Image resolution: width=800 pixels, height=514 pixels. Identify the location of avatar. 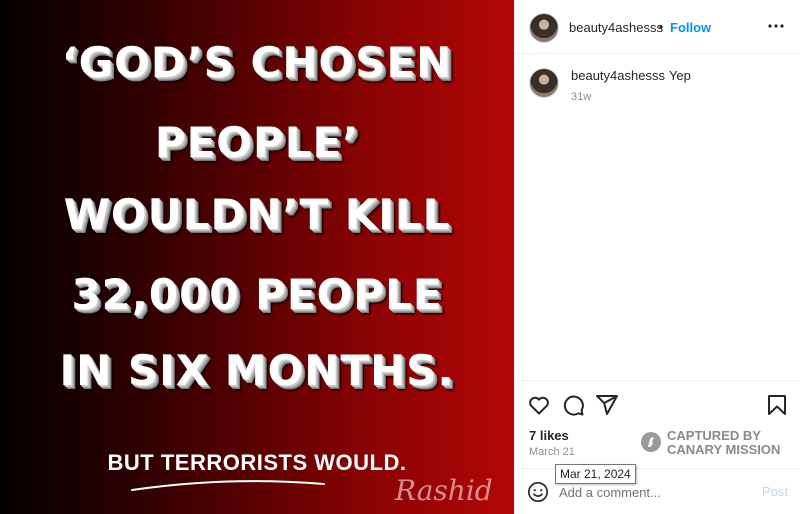
(544, 28).